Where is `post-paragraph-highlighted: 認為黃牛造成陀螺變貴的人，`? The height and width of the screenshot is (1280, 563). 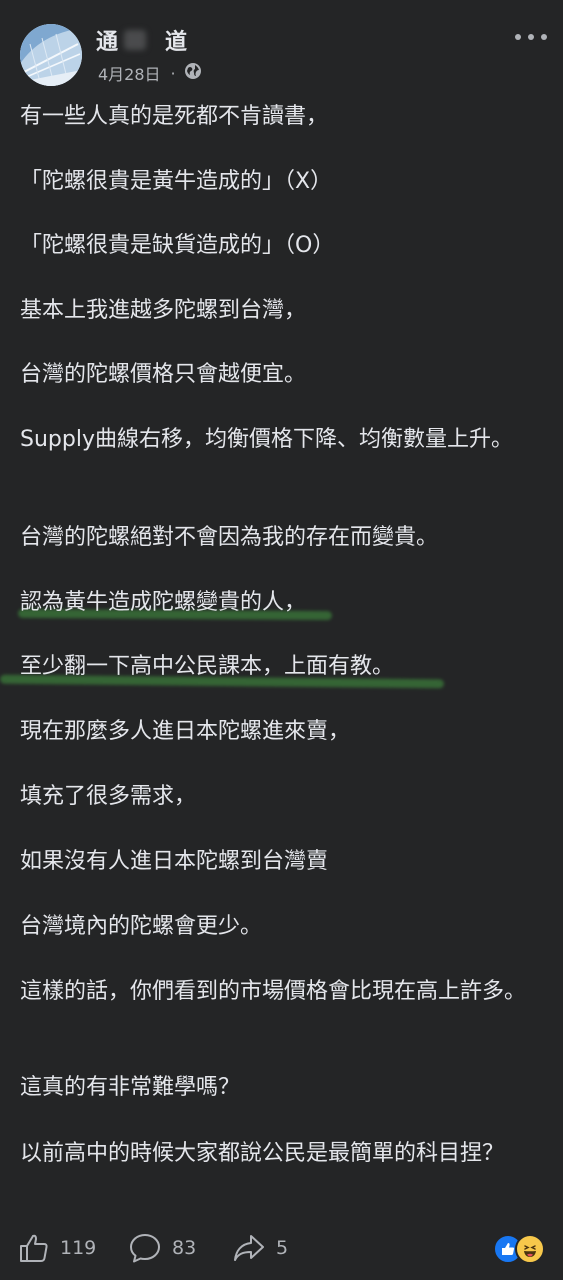
post-paragraph-highlighted: 認為黃牛造成陀螺變貴的人， is located at coordinates (163, 602).